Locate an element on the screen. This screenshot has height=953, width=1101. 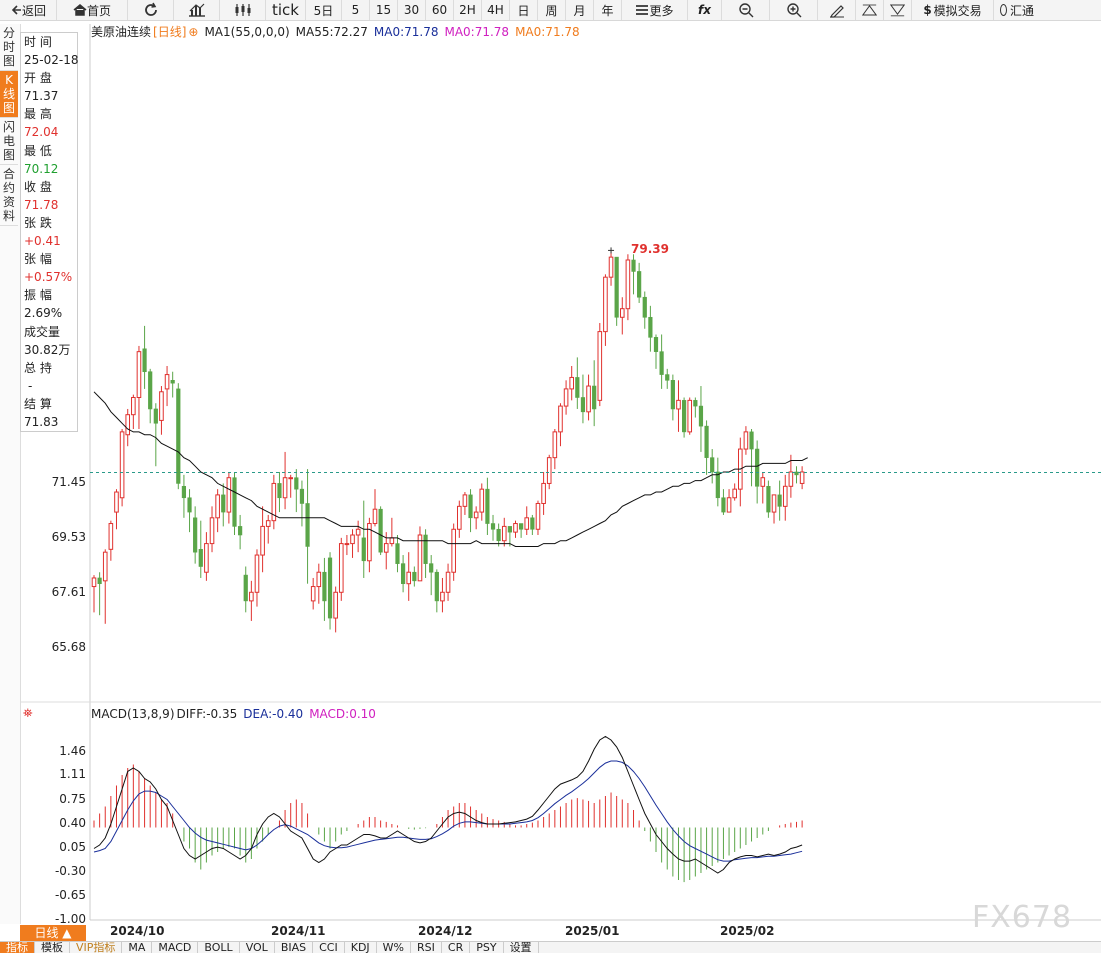
indicator-cr: CR is located at coordinates (456, 947).